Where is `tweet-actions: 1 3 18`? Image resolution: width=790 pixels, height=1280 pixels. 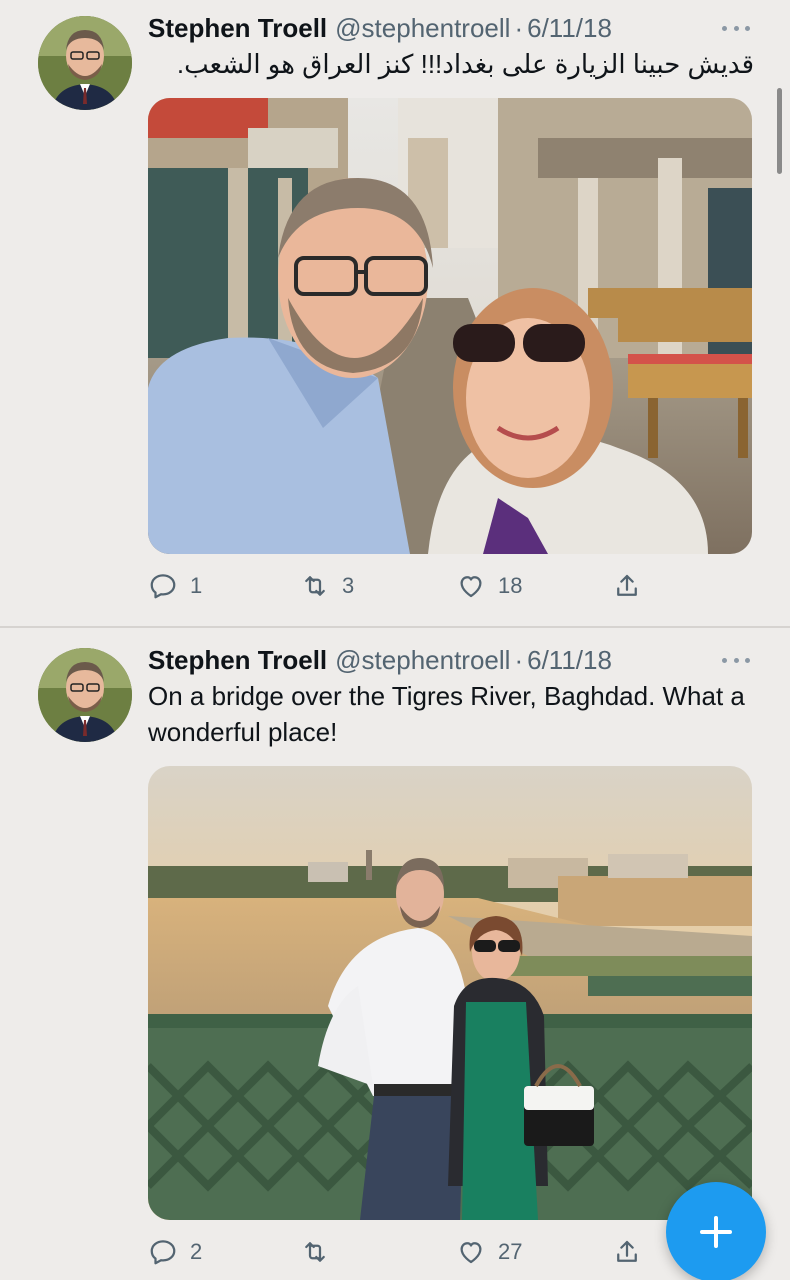 tweet-actions: 1 3 18 is located at coordinates (450, 586).